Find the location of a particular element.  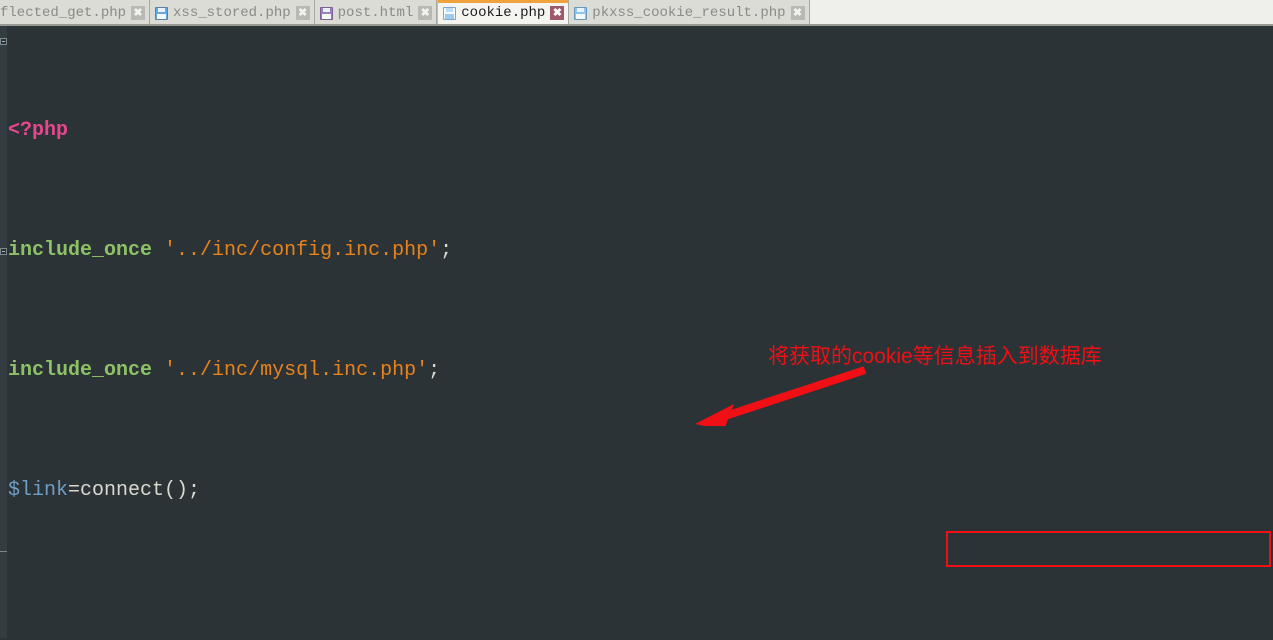

tab-label: cookie.php is located at coordinates (503, 13).